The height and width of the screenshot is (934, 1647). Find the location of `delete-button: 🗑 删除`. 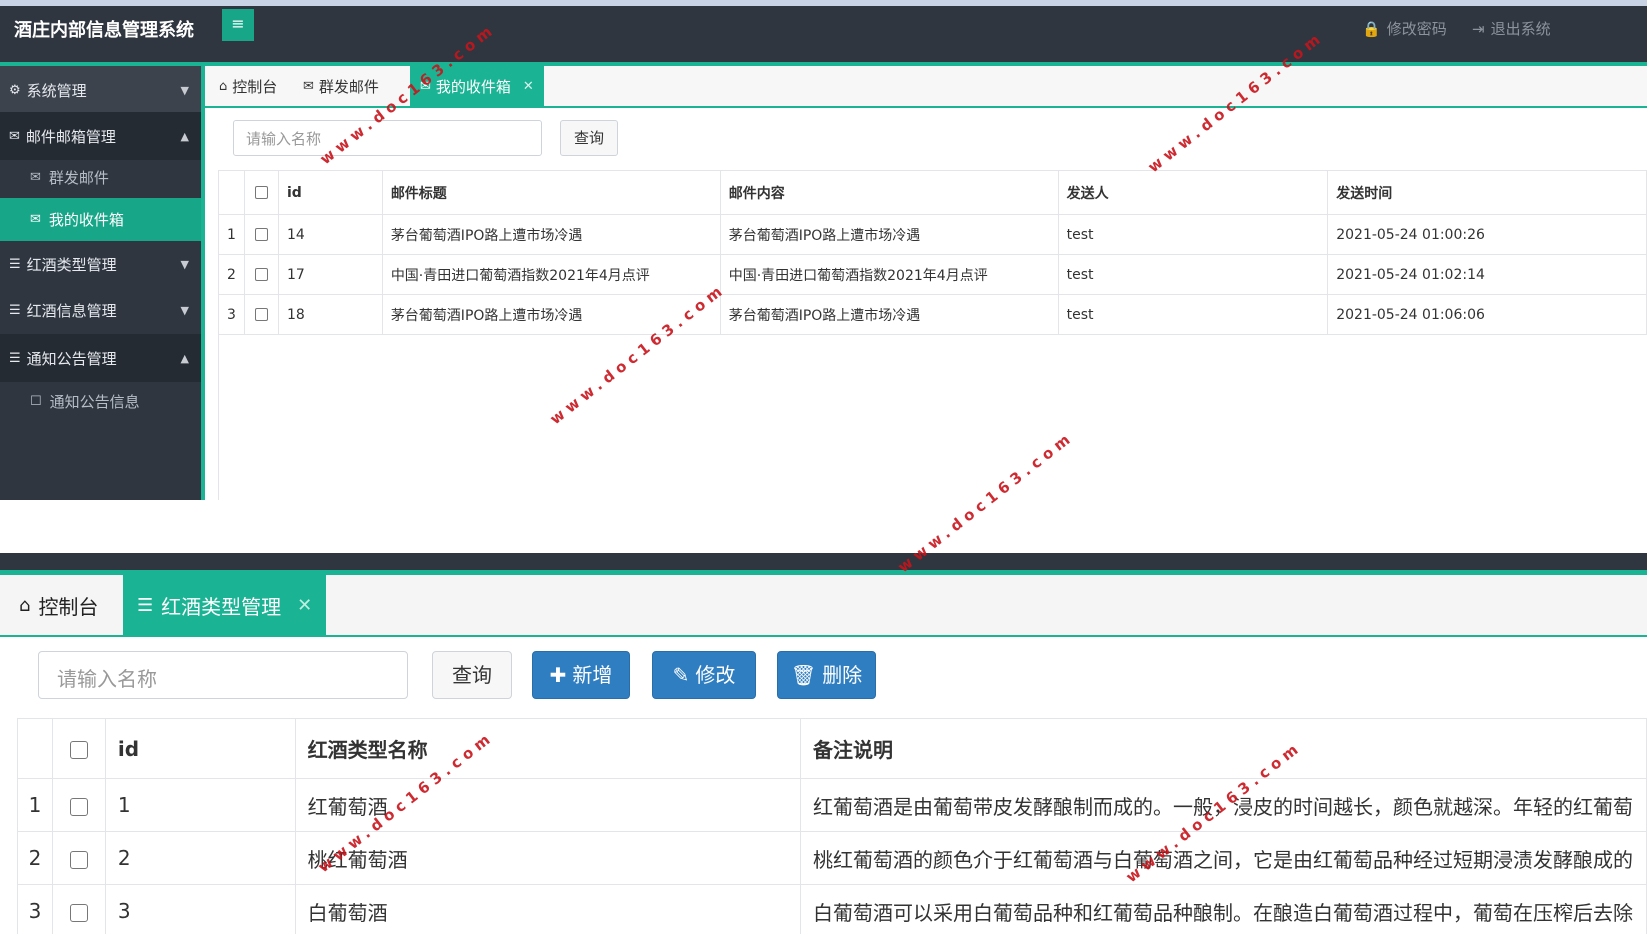

delete-button: 🗑 删除 is located at coordinates (826, 675).